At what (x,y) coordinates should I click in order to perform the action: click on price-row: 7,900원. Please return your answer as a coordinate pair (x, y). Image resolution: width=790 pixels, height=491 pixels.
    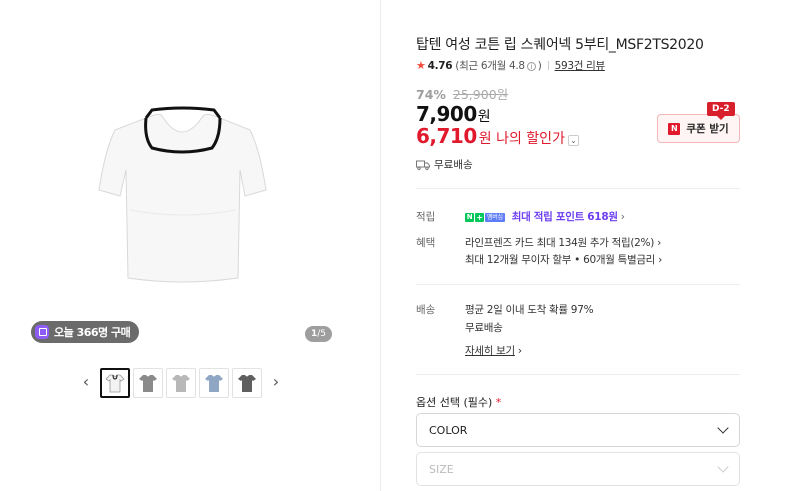
    Looking at the image, I should click on (453, 114).